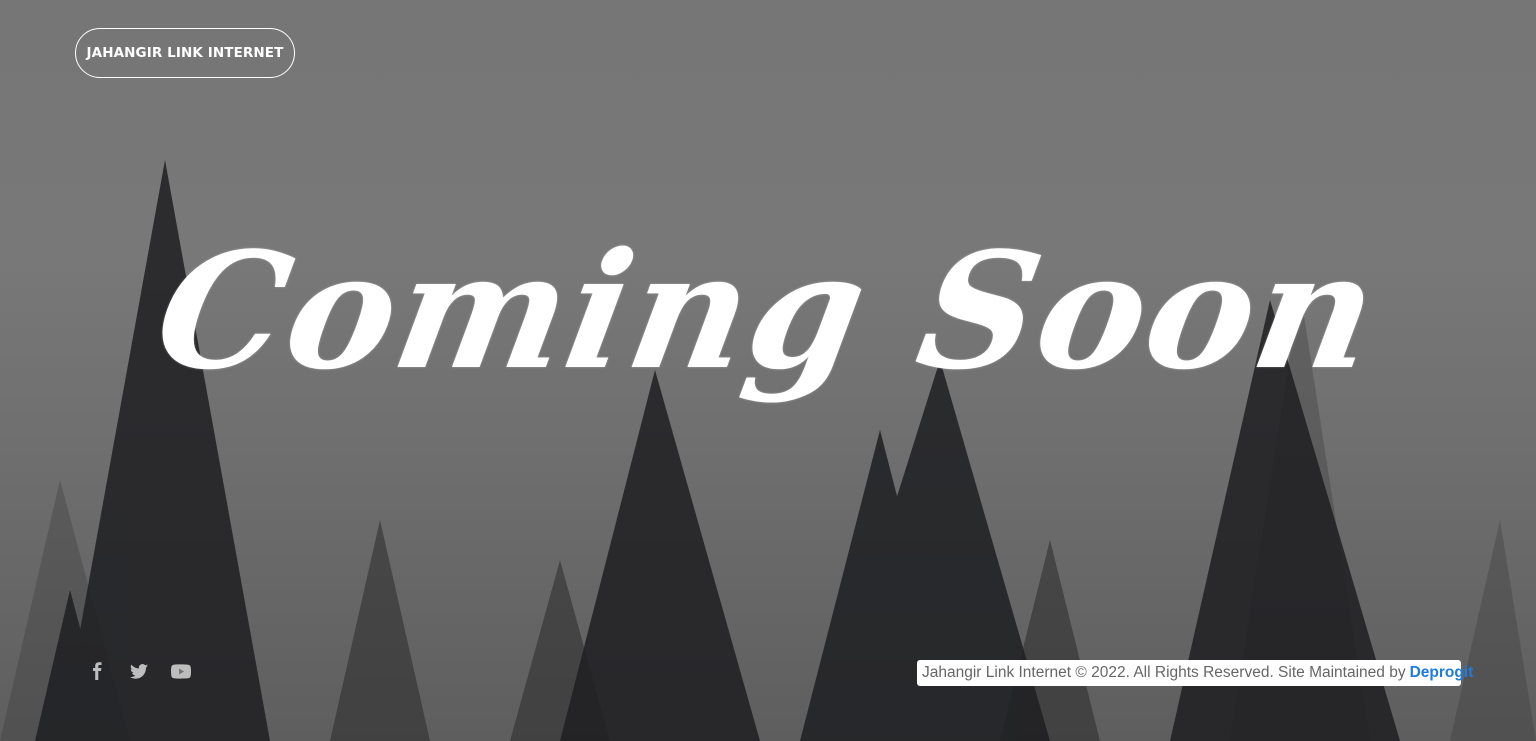  Describe the element at coordinates (1442, 673) in the screenshot. I see `deprogit-link: Deprogit` at that location.